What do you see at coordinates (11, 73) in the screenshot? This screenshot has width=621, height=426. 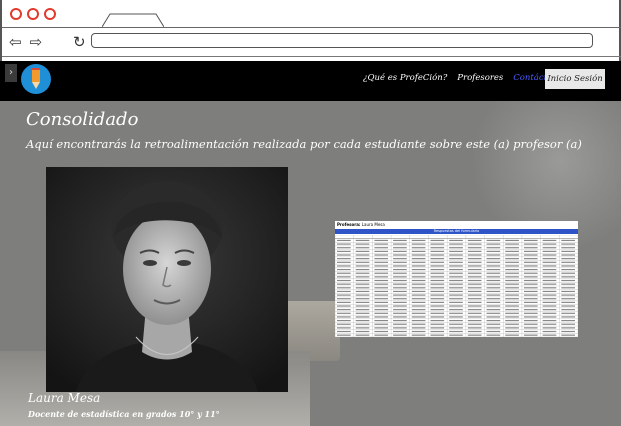 I see `sidebar-toggle-chevron-icon: ›` at bounding box center [11, 73].